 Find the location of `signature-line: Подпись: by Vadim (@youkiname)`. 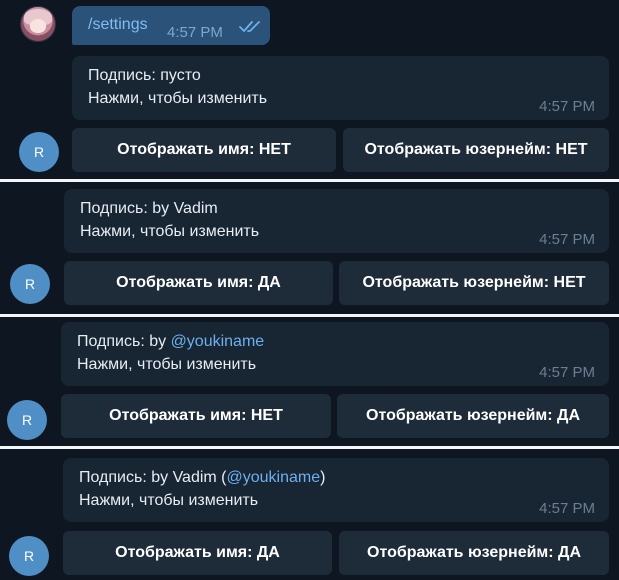

signature-line: Подпись: by Vadim (@youkiname) is located at coordinates (202, 478).